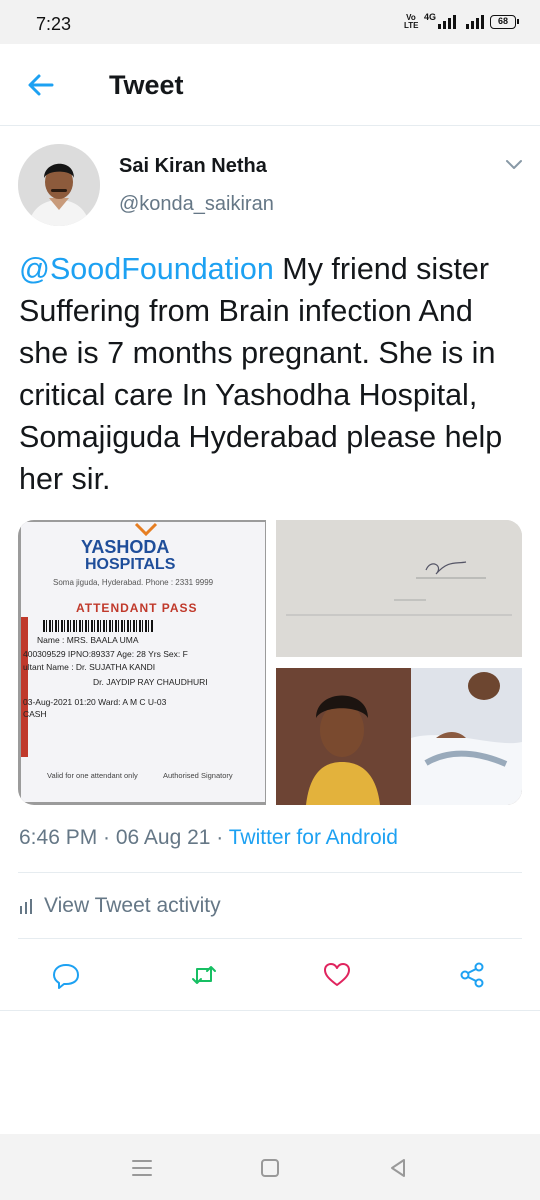 The image size is (540, 1200). I want to click on signal-icon, so click(447, 22).